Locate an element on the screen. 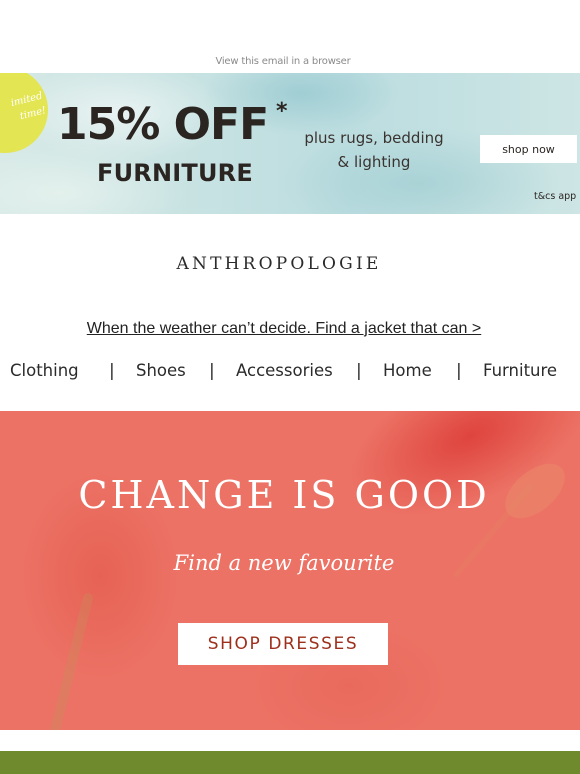  limited-time-badge: imited time! is located at coordinates (24, 113).